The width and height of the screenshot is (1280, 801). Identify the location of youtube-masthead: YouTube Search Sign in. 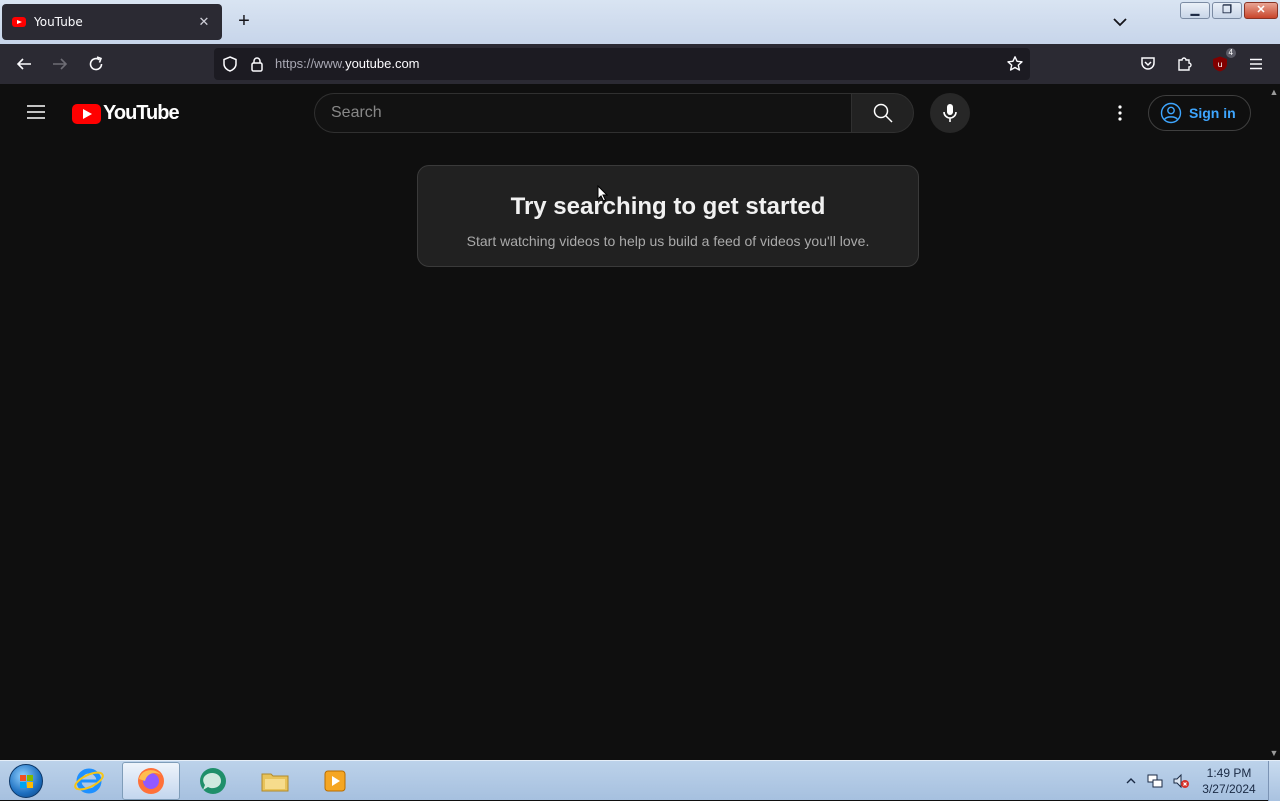
(634, 112).